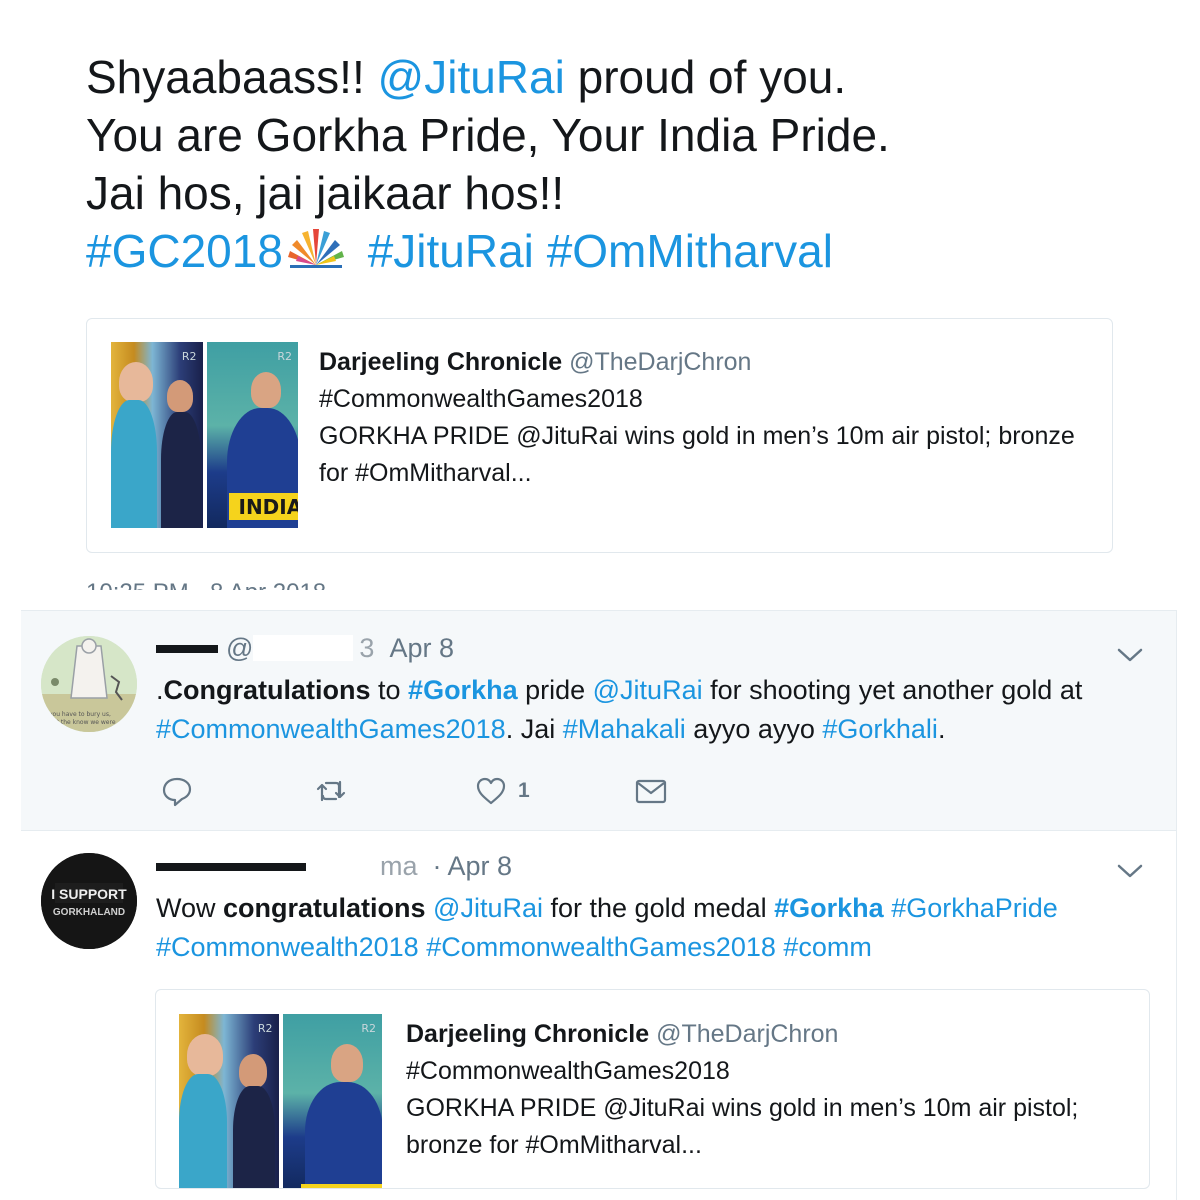 The image size is (1200, 1200). What do you see at coordinates (974, 908) in the screenshot?
I see `hashtag-gorkhapride: #GorkhaPride` at bounding box center [974, 908].